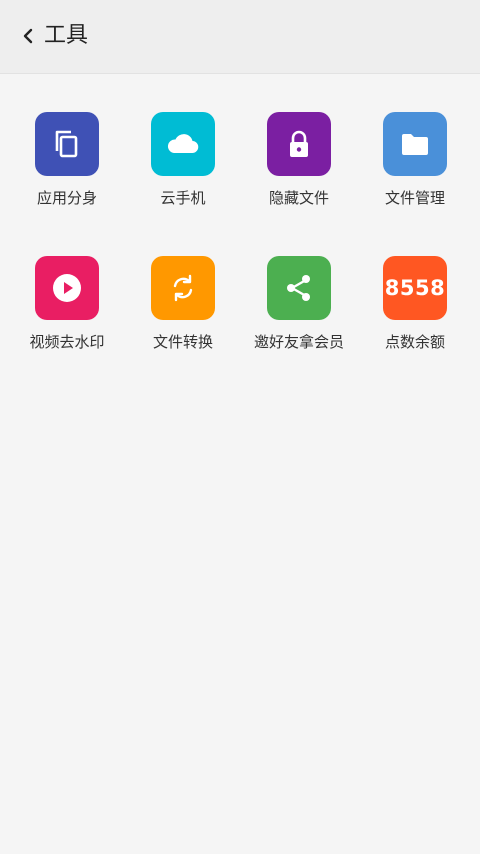 This screenshot has width=480, height=854. What do you see at coordinates (240, 37) in the screenshot?
I see `top-bar: 工具` at bounding box center [240, 37].